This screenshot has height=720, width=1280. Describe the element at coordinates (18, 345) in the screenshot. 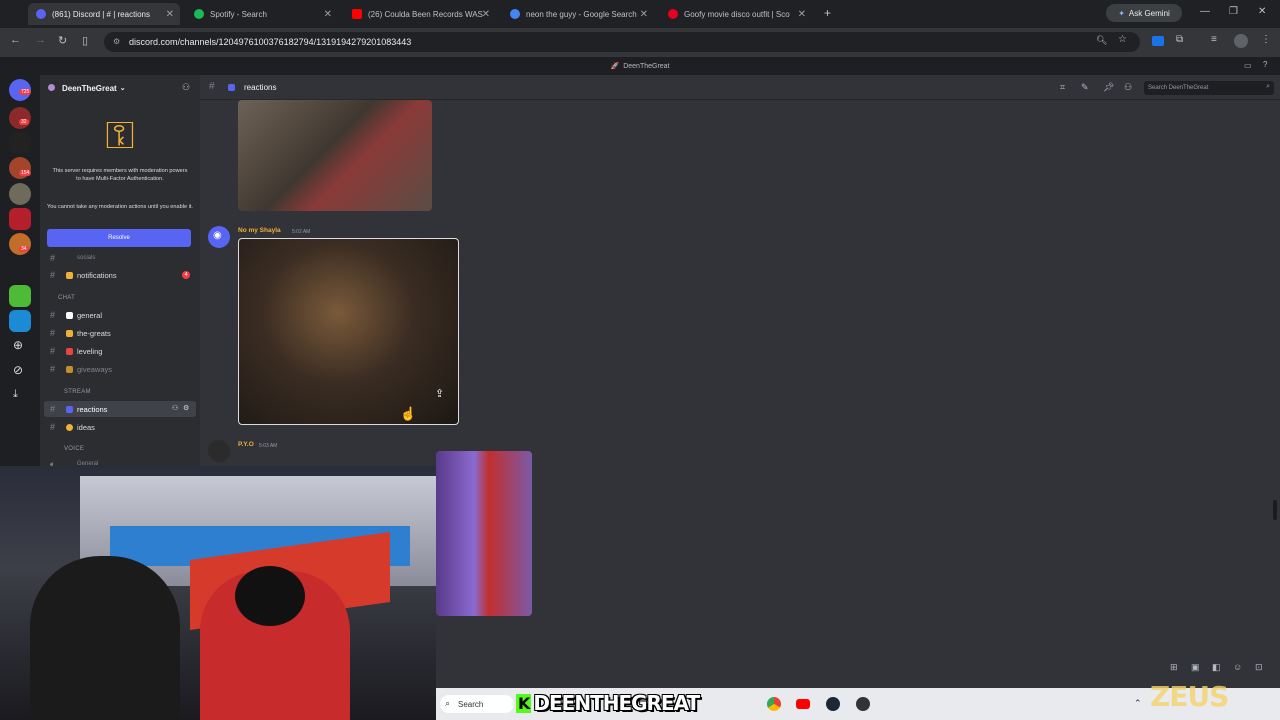

I see `add-server-icon: ⊕` at that location.